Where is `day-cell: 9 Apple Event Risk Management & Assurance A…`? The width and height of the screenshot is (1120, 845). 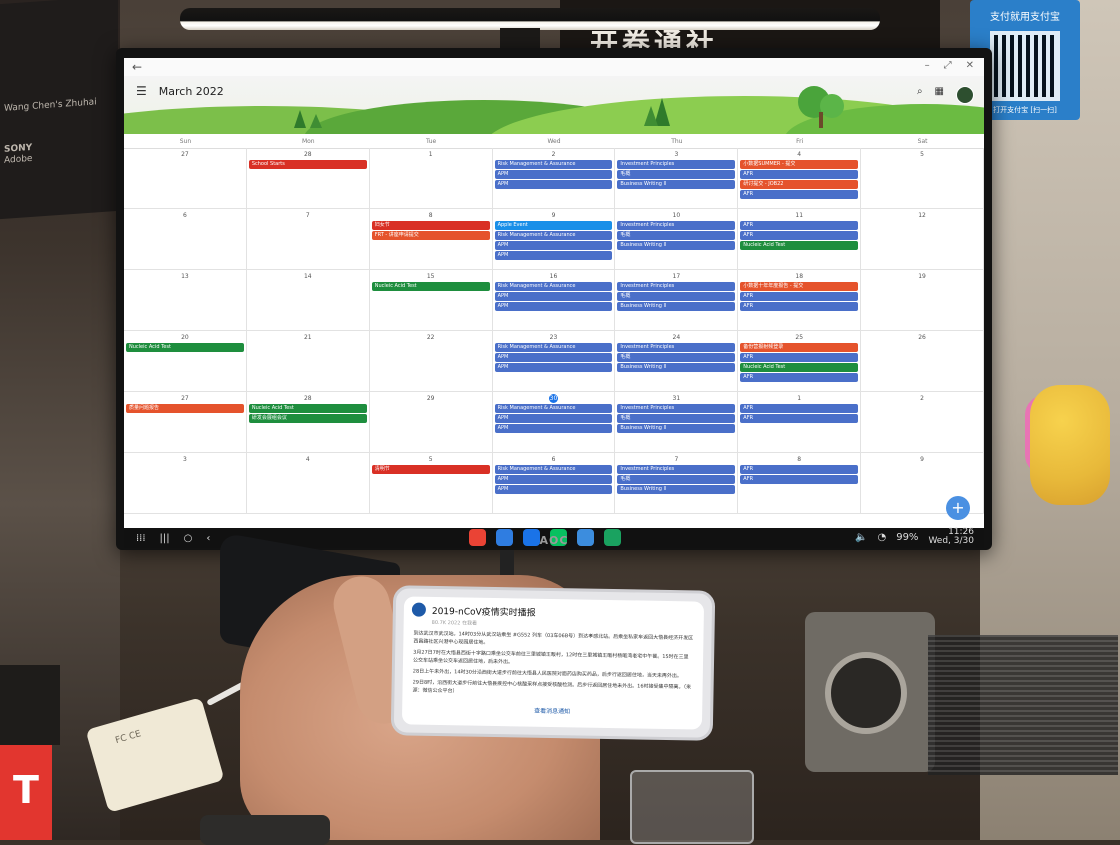
day-cell: 9 Apple Event Risk Management & Assurance A… is located at coordinates (554, 239).